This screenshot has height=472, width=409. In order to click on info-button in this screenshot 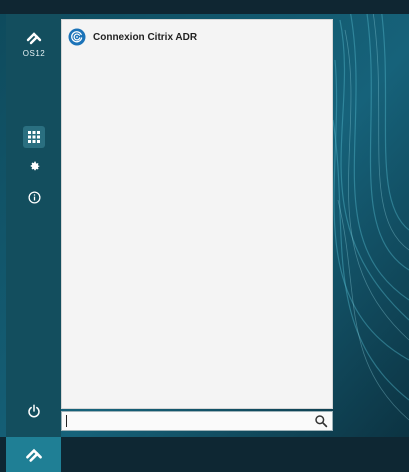, I will do `click(34, 197)`.